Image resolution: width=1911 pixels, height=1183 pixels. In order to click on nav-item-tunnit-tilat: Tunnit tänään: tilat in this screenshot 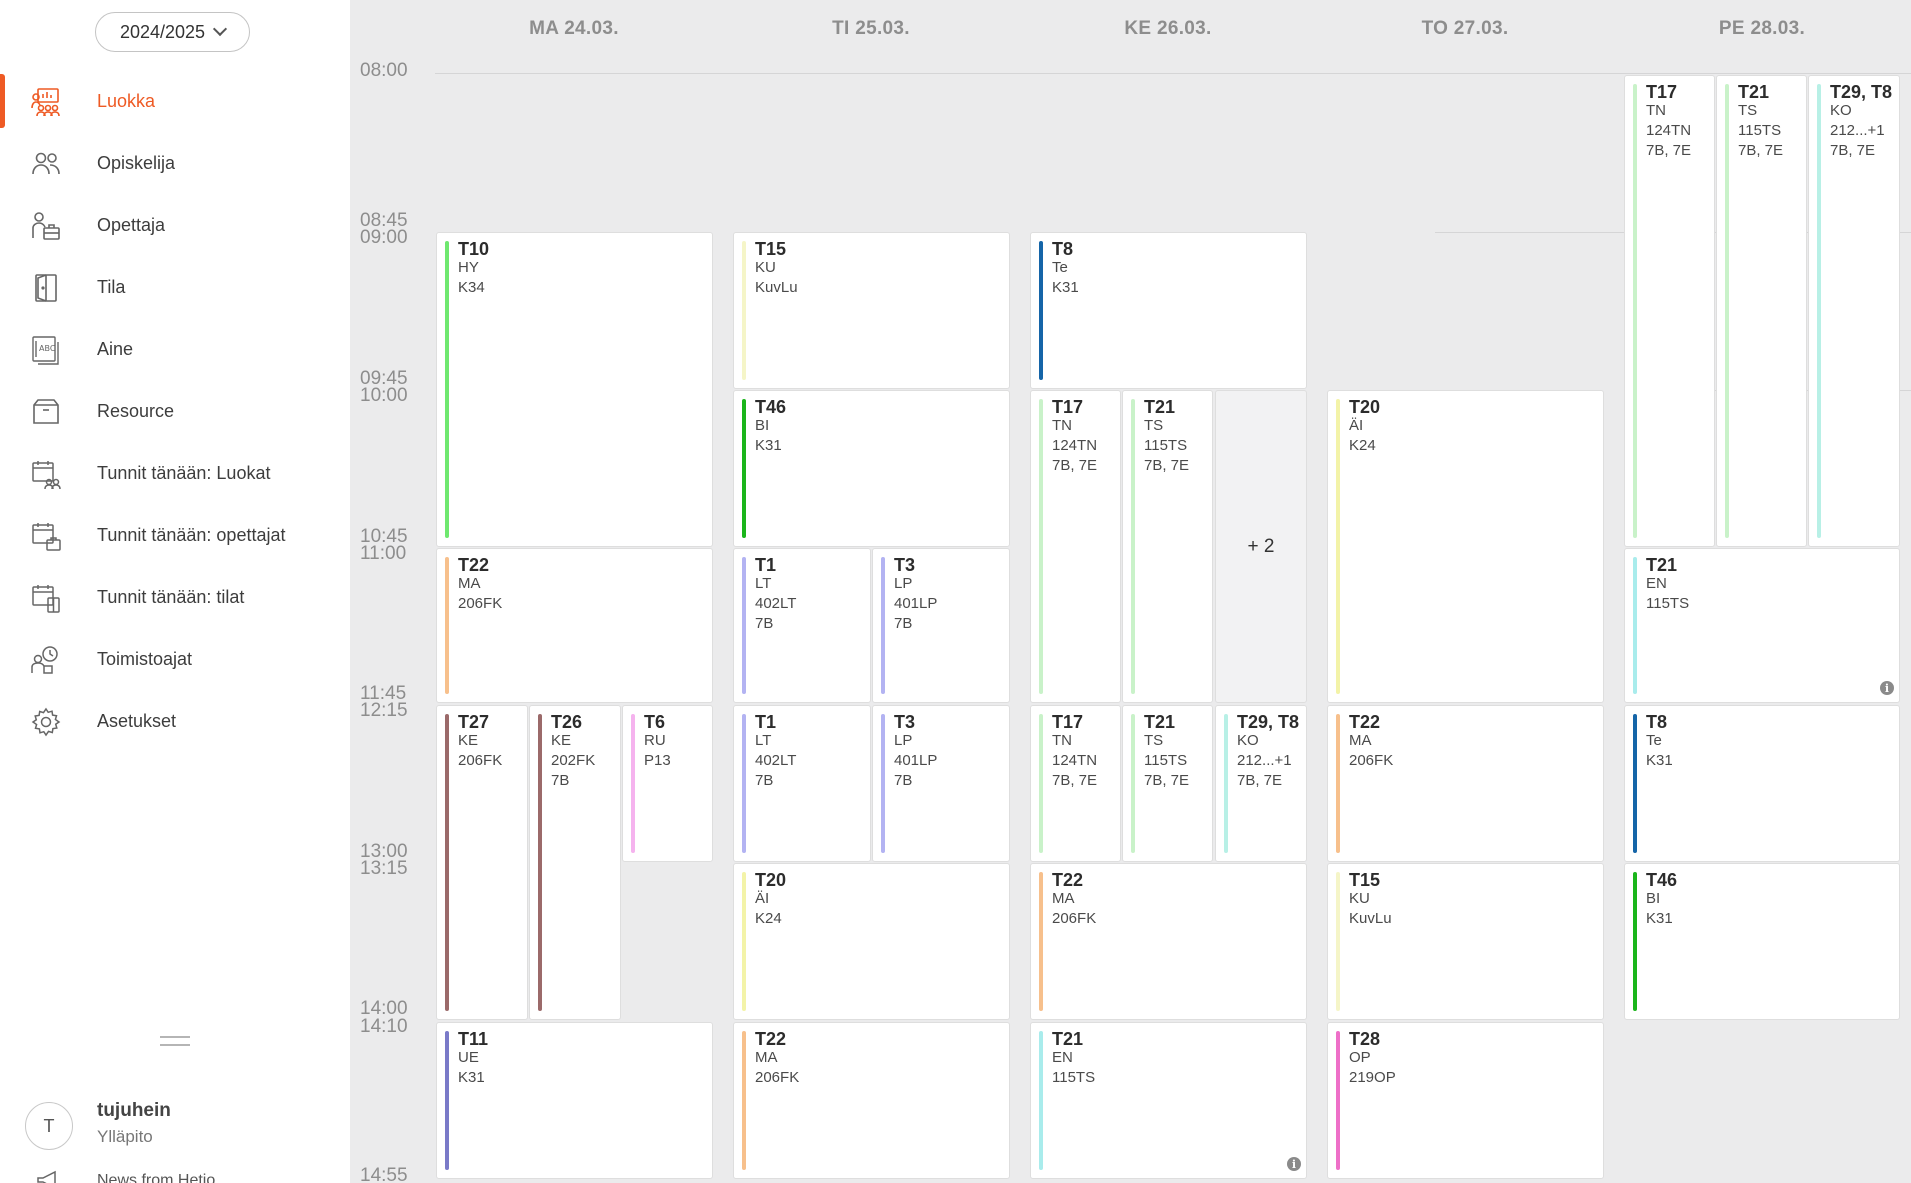, I will do `click(175, 597)`.